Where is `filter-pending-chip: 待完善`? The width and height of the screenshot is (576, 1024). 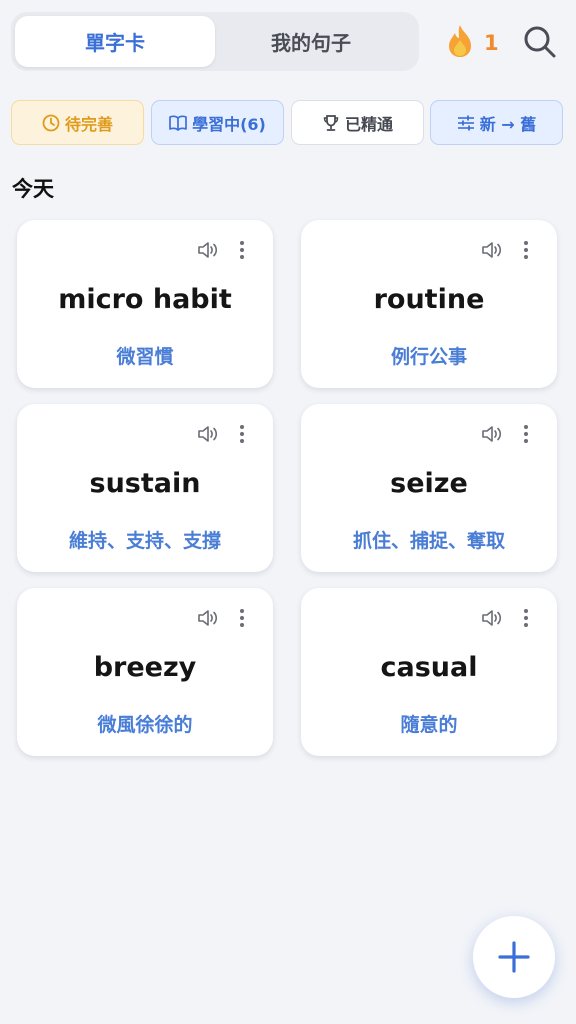 filter-pending-chip: 待完善 is located at coordinates (77, 122).